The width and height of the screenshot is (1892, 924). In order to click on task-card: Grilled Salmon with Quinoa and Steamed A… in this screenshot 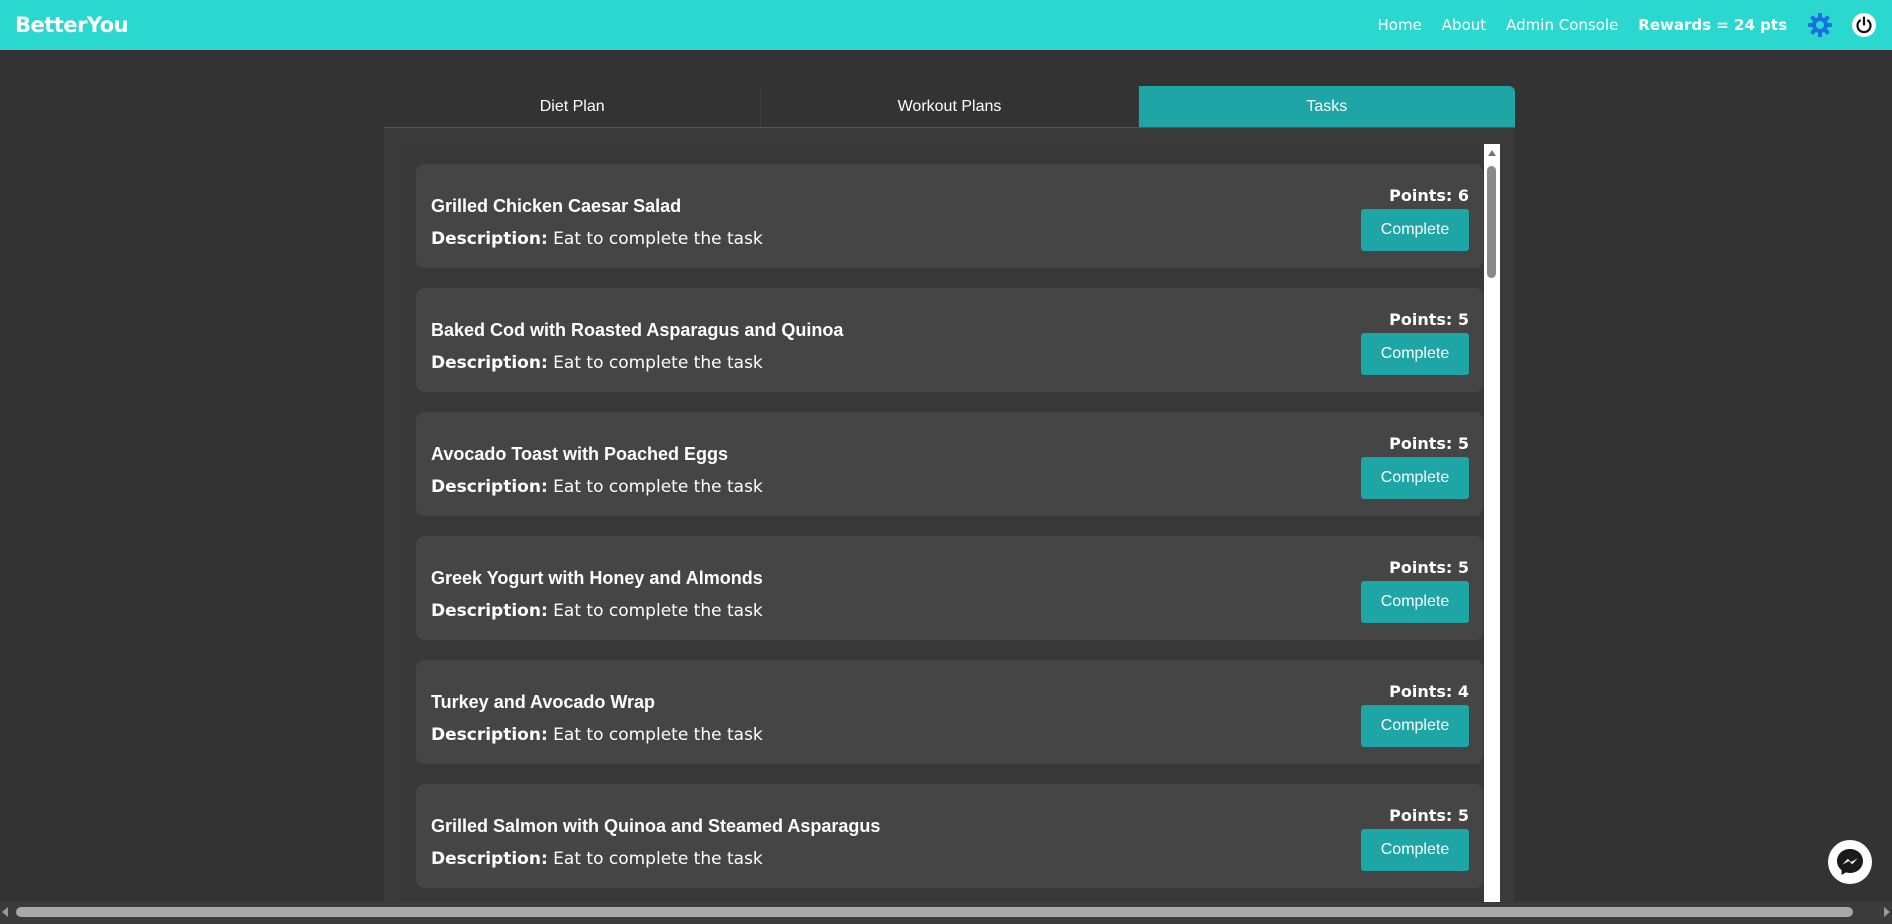, I will do `click(949, 836)`.